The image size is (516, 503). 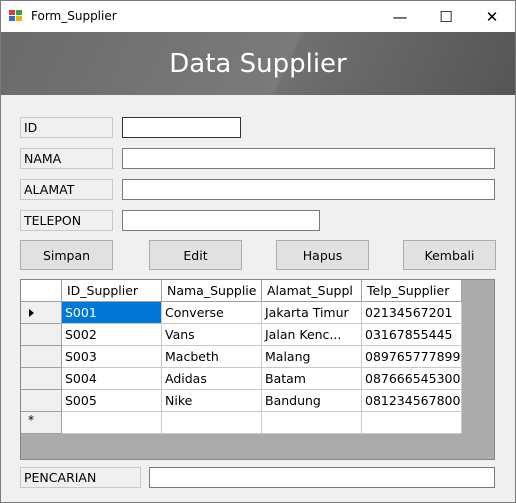 I want to click on column-header-nama-supplier: Nama_Supplie, so click(x=212, y=291).